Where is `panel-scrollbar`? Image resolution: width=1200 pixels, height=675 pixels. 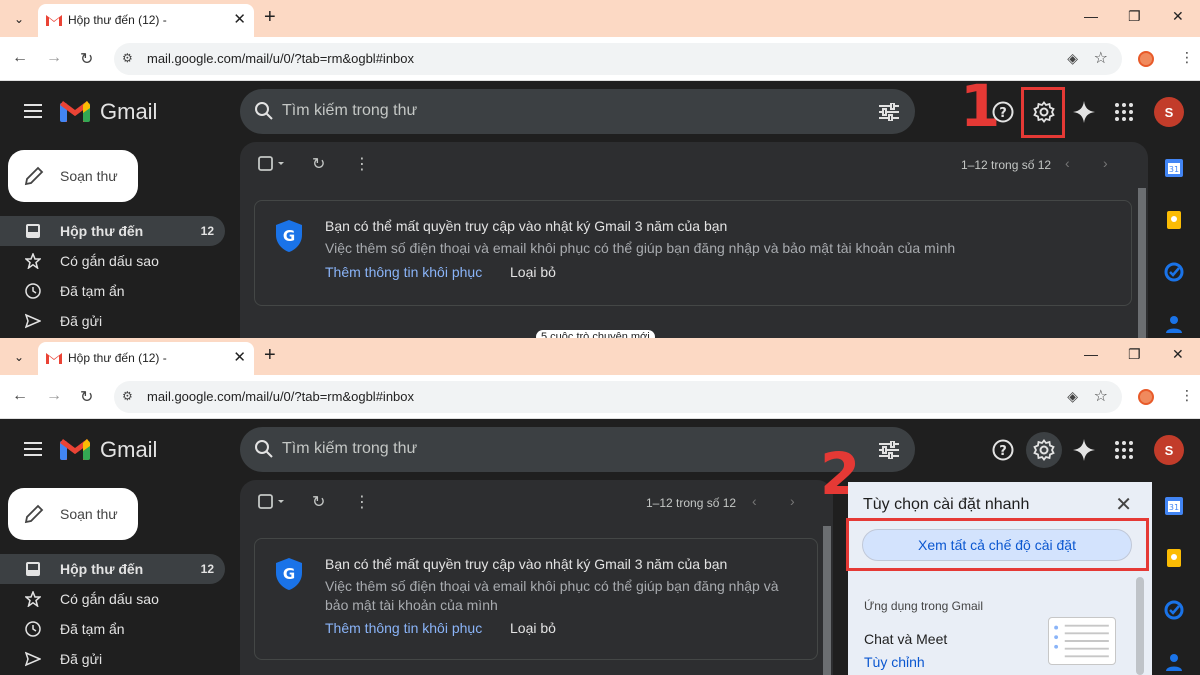
panel-scrollbar is located at coordinates (1140, 626).